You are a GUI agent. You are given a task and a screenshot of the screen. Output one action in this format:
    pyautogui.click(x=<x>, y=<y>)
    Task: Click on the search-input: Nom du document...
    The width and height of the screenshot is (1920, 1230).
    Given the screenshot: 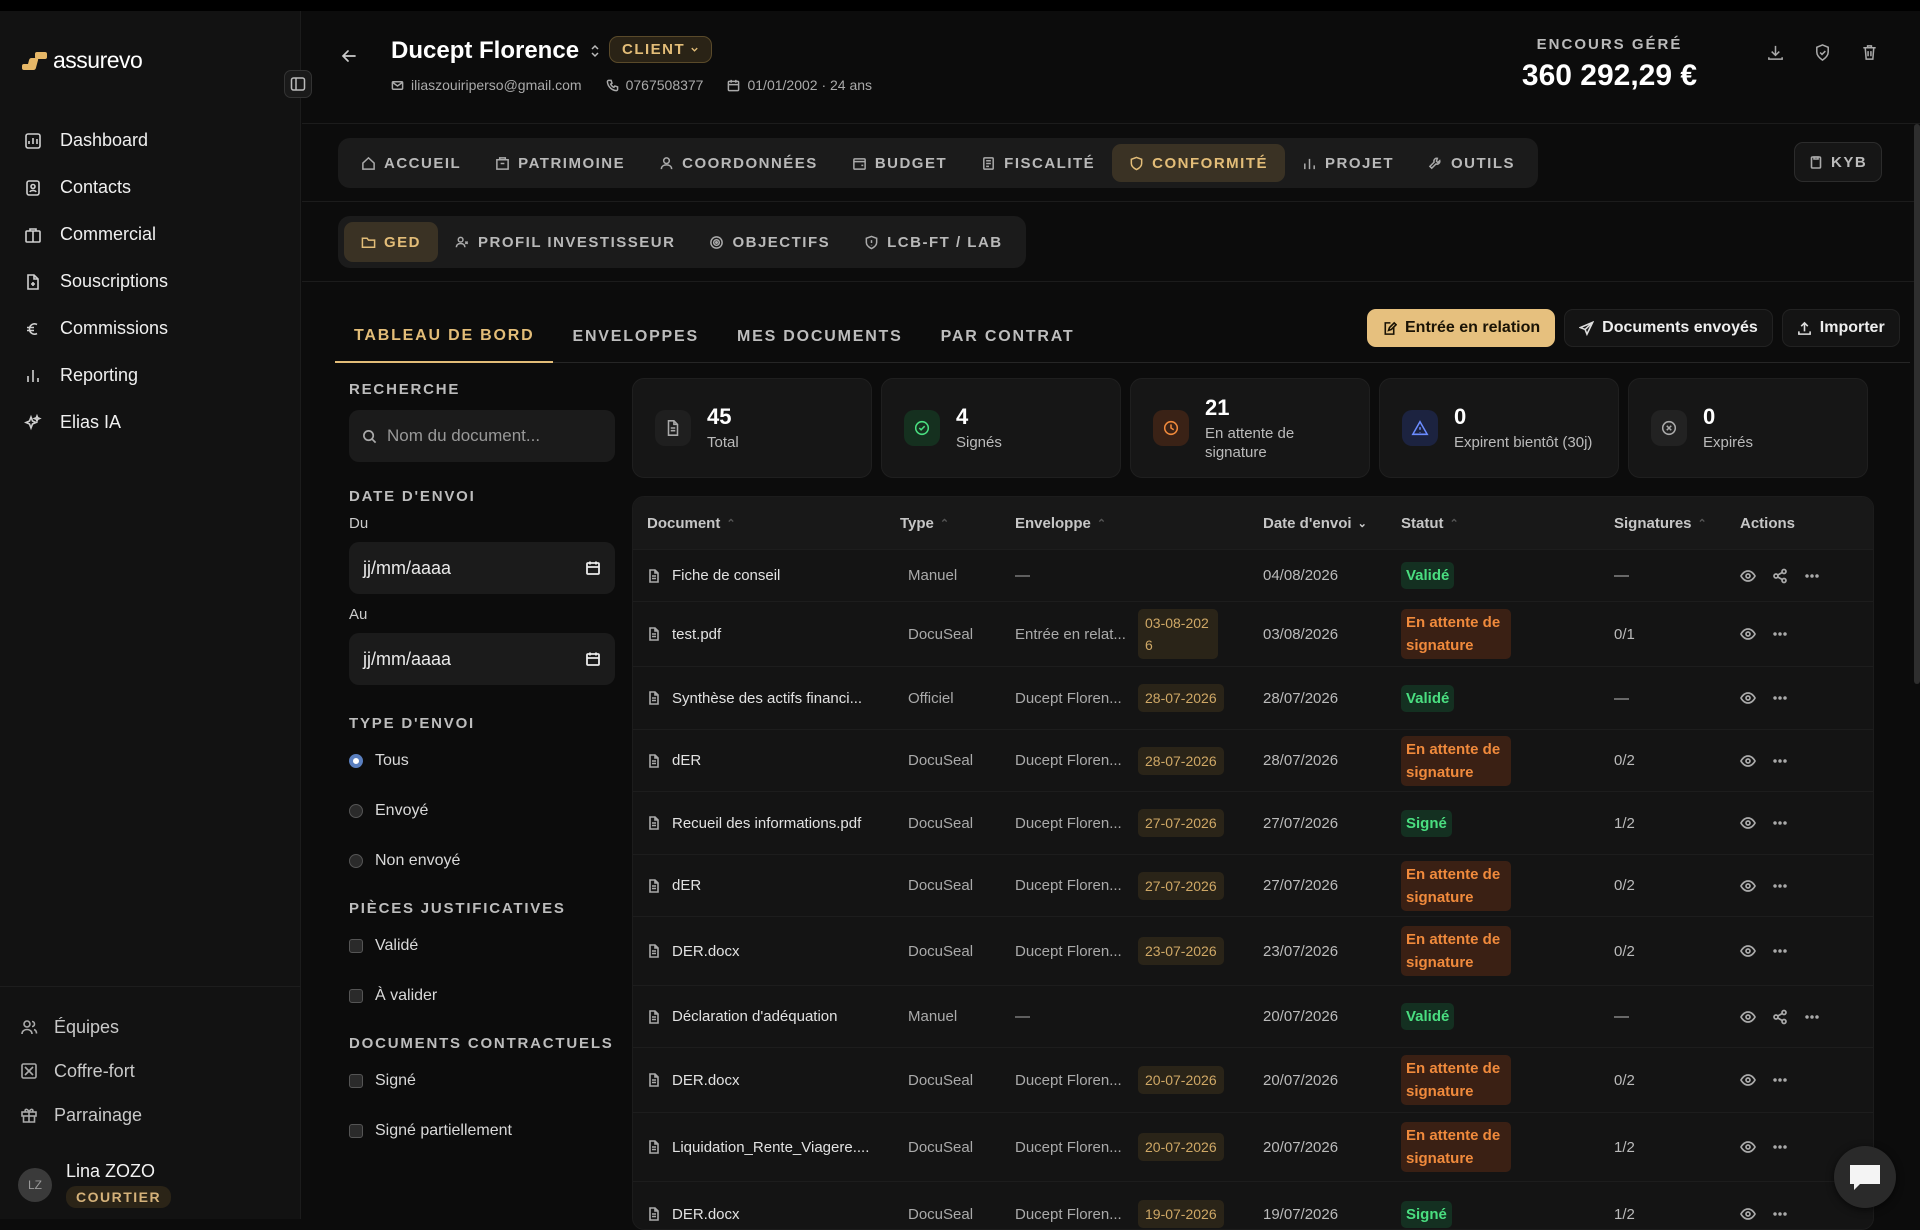 What is the action you would take?
    pyautogui.click(x=482, y=436)
    